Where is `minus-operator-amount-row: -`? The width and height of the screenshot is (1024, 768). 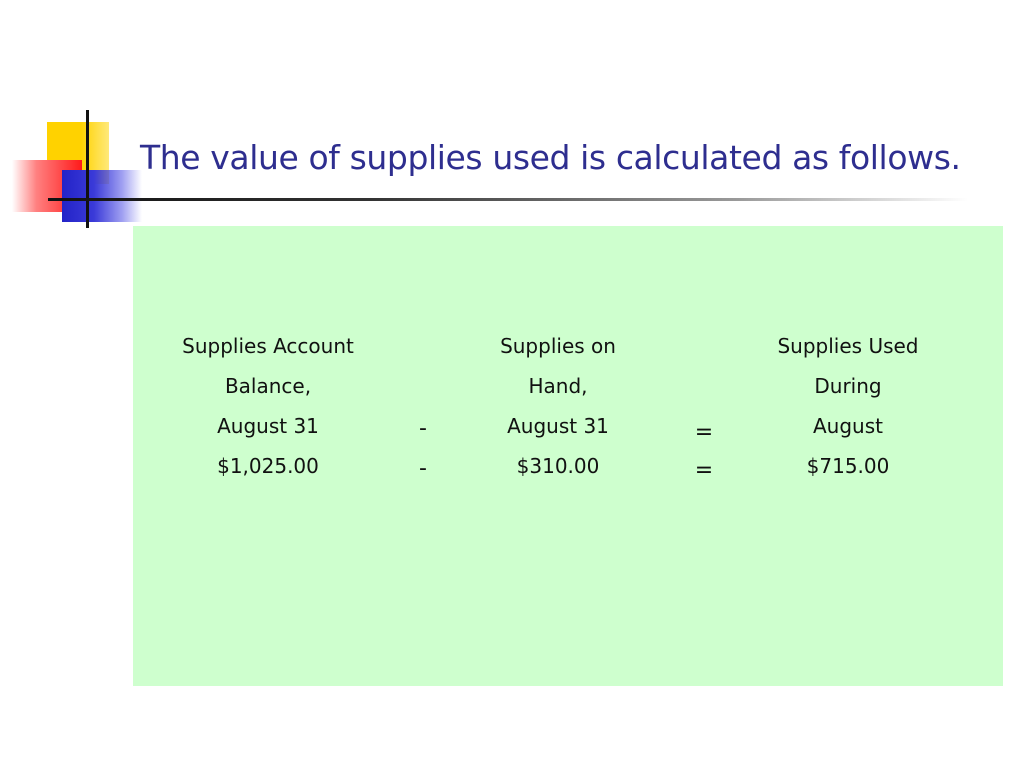 minus-operator-amount-row: - is located at coordinates (423, 468).